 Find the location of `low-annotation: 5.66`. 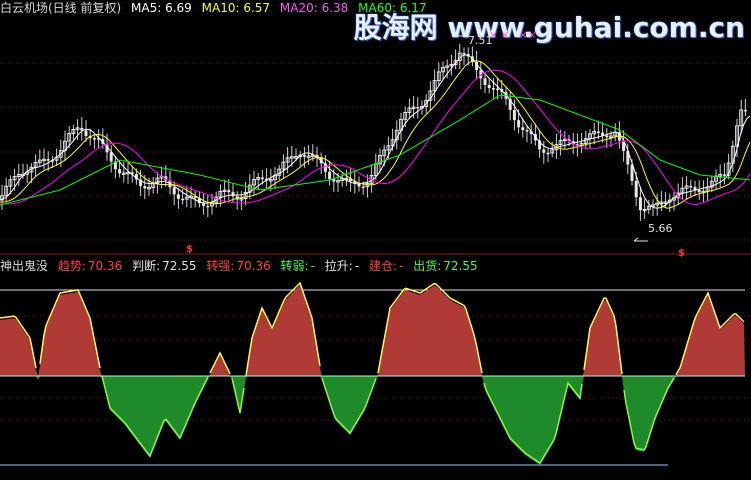

low-annotation: 5.66 is located at coordinates (653, 232).